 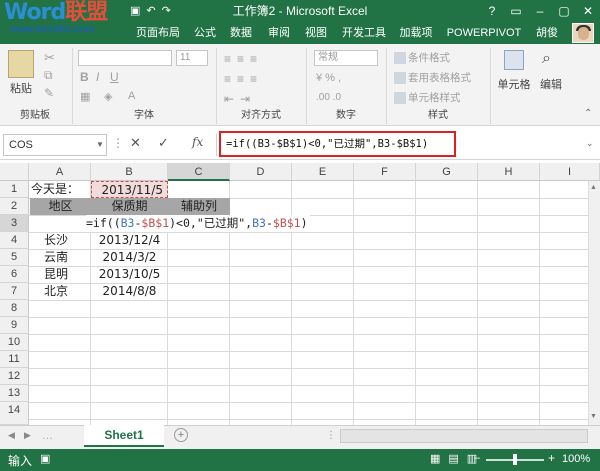 I want to click on column-header-e: E, so click(x=323, y=172).